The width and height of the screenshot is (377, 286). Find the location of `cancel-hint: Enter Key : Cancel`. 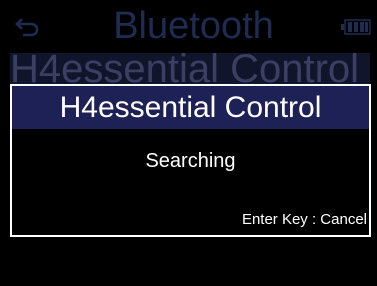

cancel-hint: Enter Key : Cancel is located at coordinates (304, 220).